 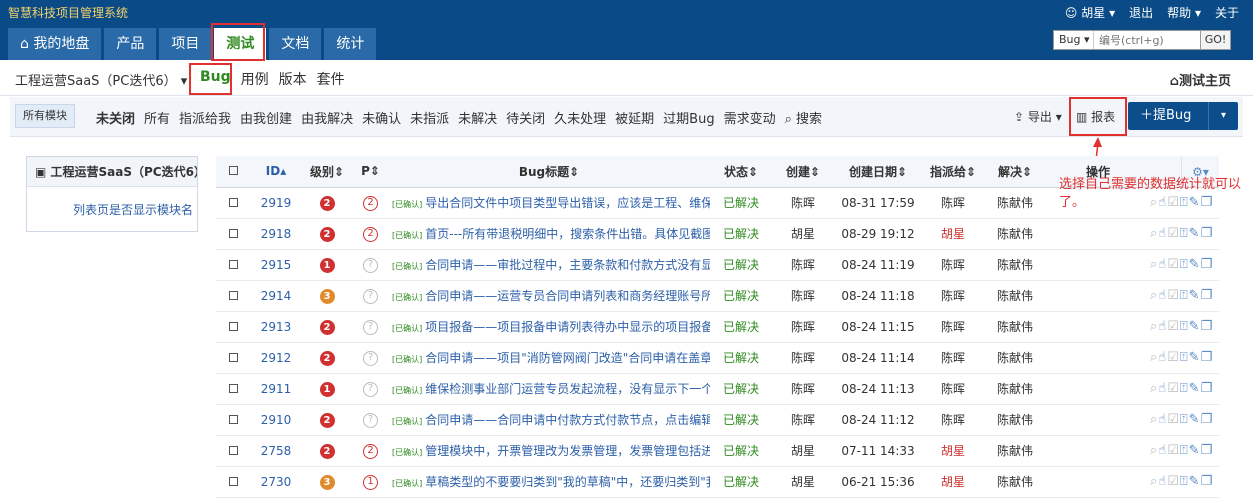 I want to click on bug-title-link: 草稿类型的不要要归类到"我的草稿"中，还要归类到"我的, so click(x=567, y=482).